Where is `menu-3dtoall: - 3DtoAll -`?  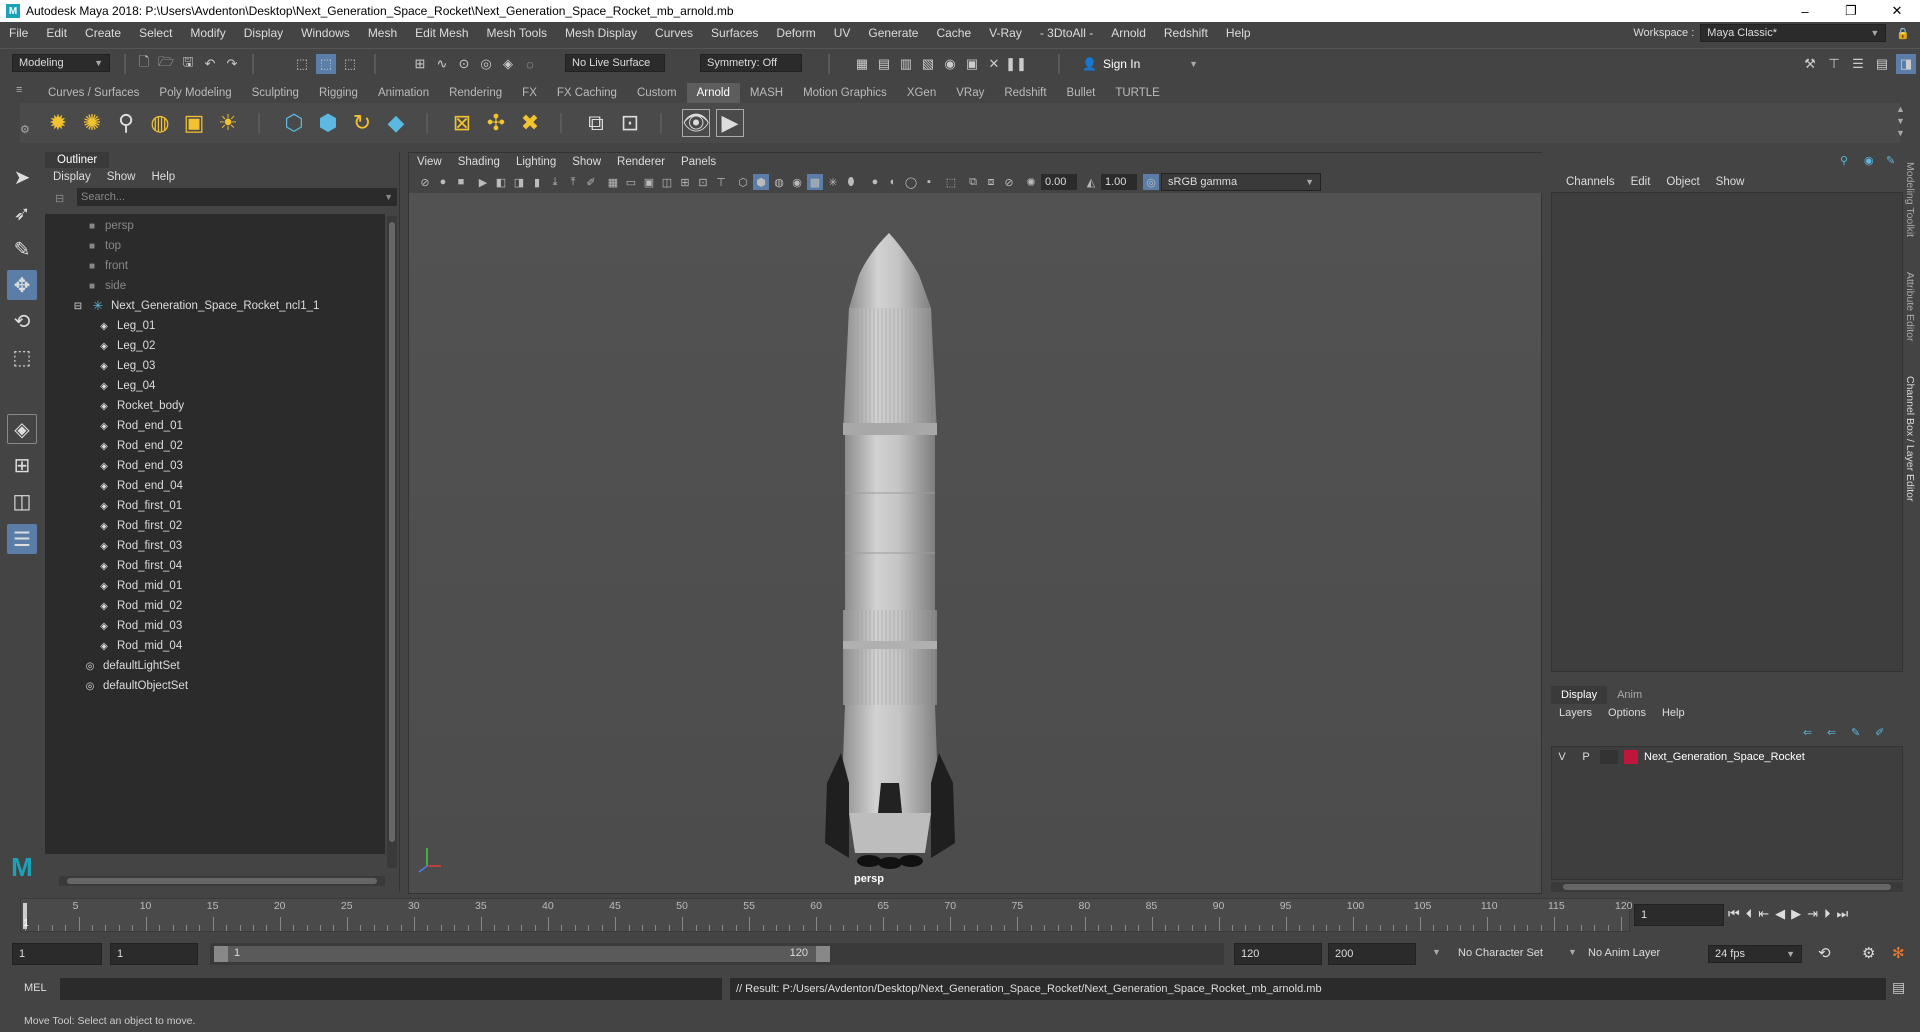
menu-3dtoall: - 3DtoAll - is located at coordinates (1066, 33).